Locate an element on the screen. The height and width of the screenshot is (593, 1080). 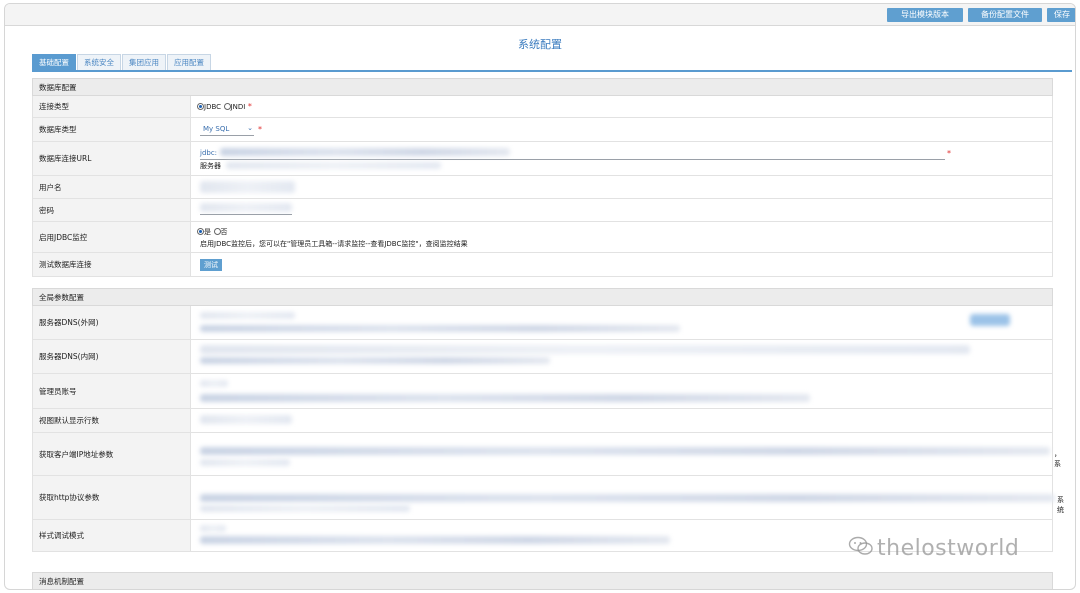
conn-type-label: 连接类型 is located at coordinates (112, 106).